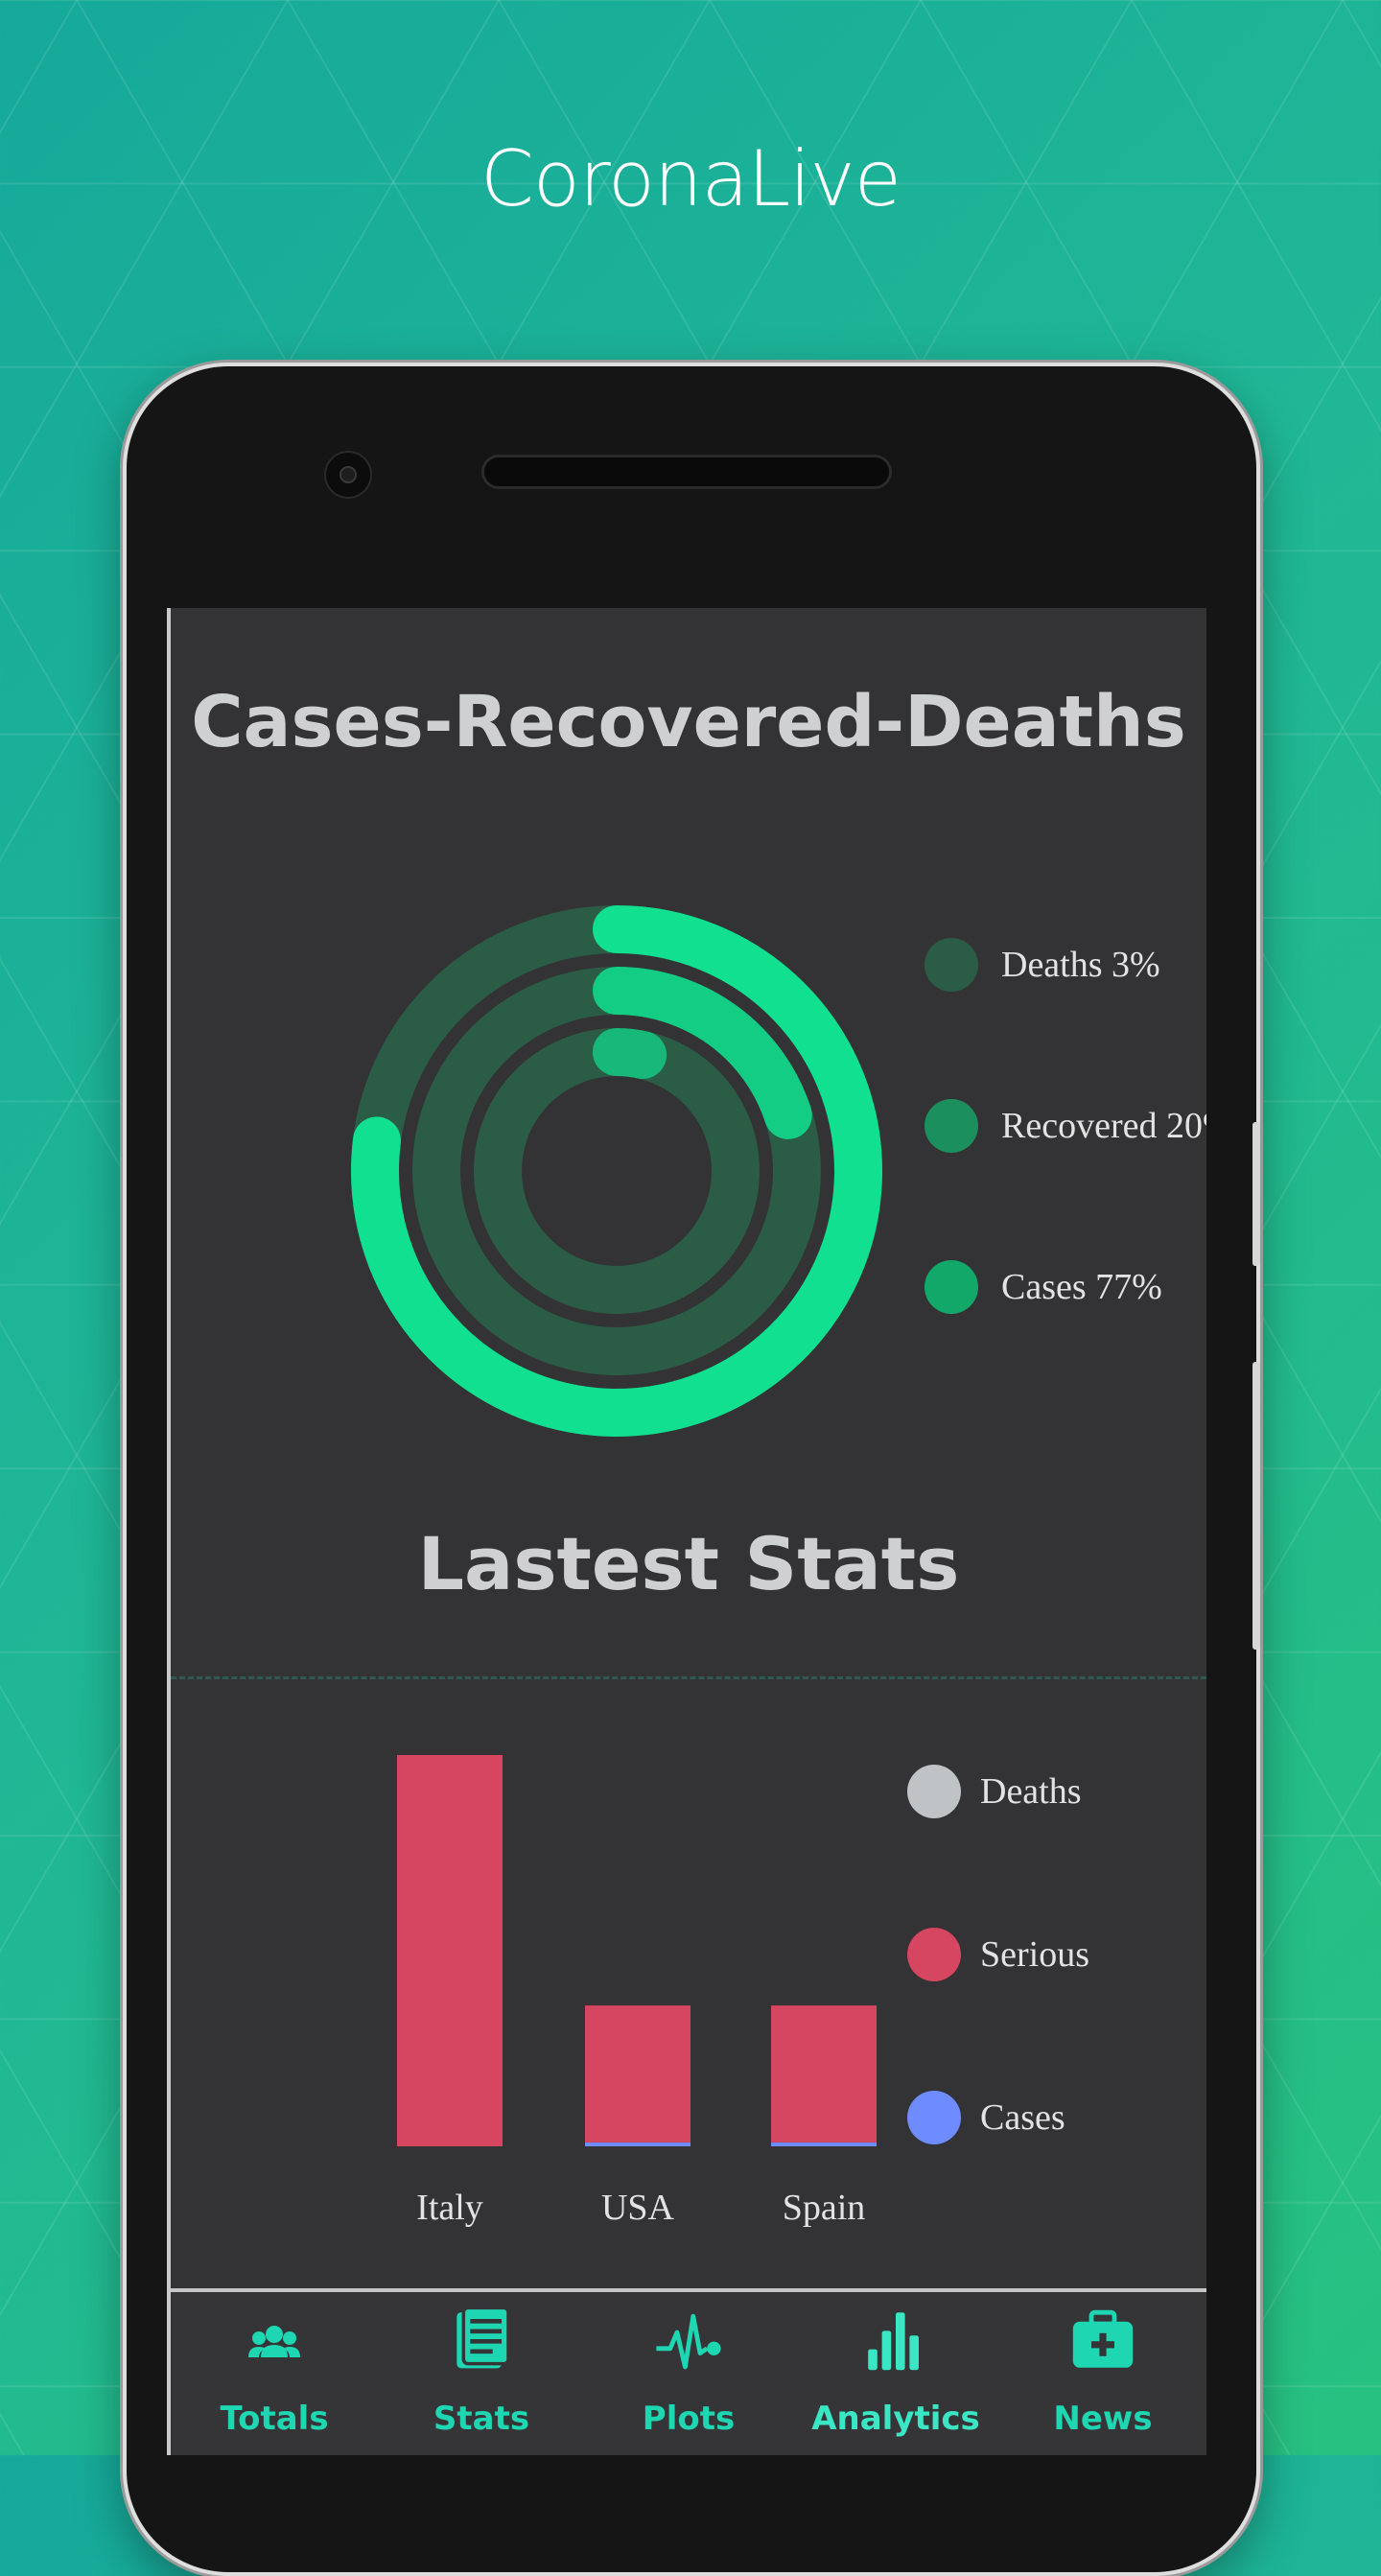  I want to click on tab-news: News, so click(1103, 2373).